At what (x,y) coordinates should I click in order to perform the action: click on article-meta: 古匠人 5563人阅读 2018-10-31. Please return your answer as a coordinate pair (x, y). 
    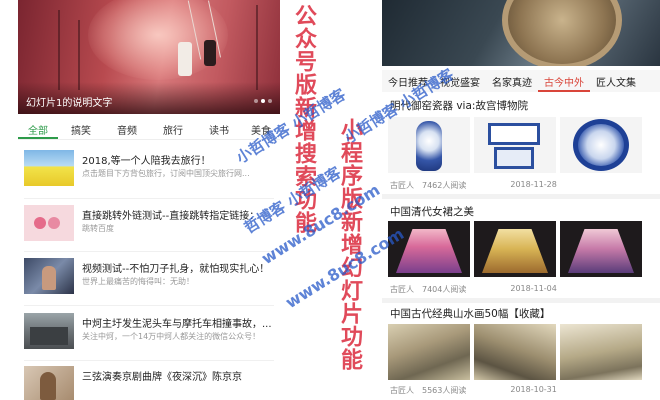
    Looking at the image, I should click on (524, 390).